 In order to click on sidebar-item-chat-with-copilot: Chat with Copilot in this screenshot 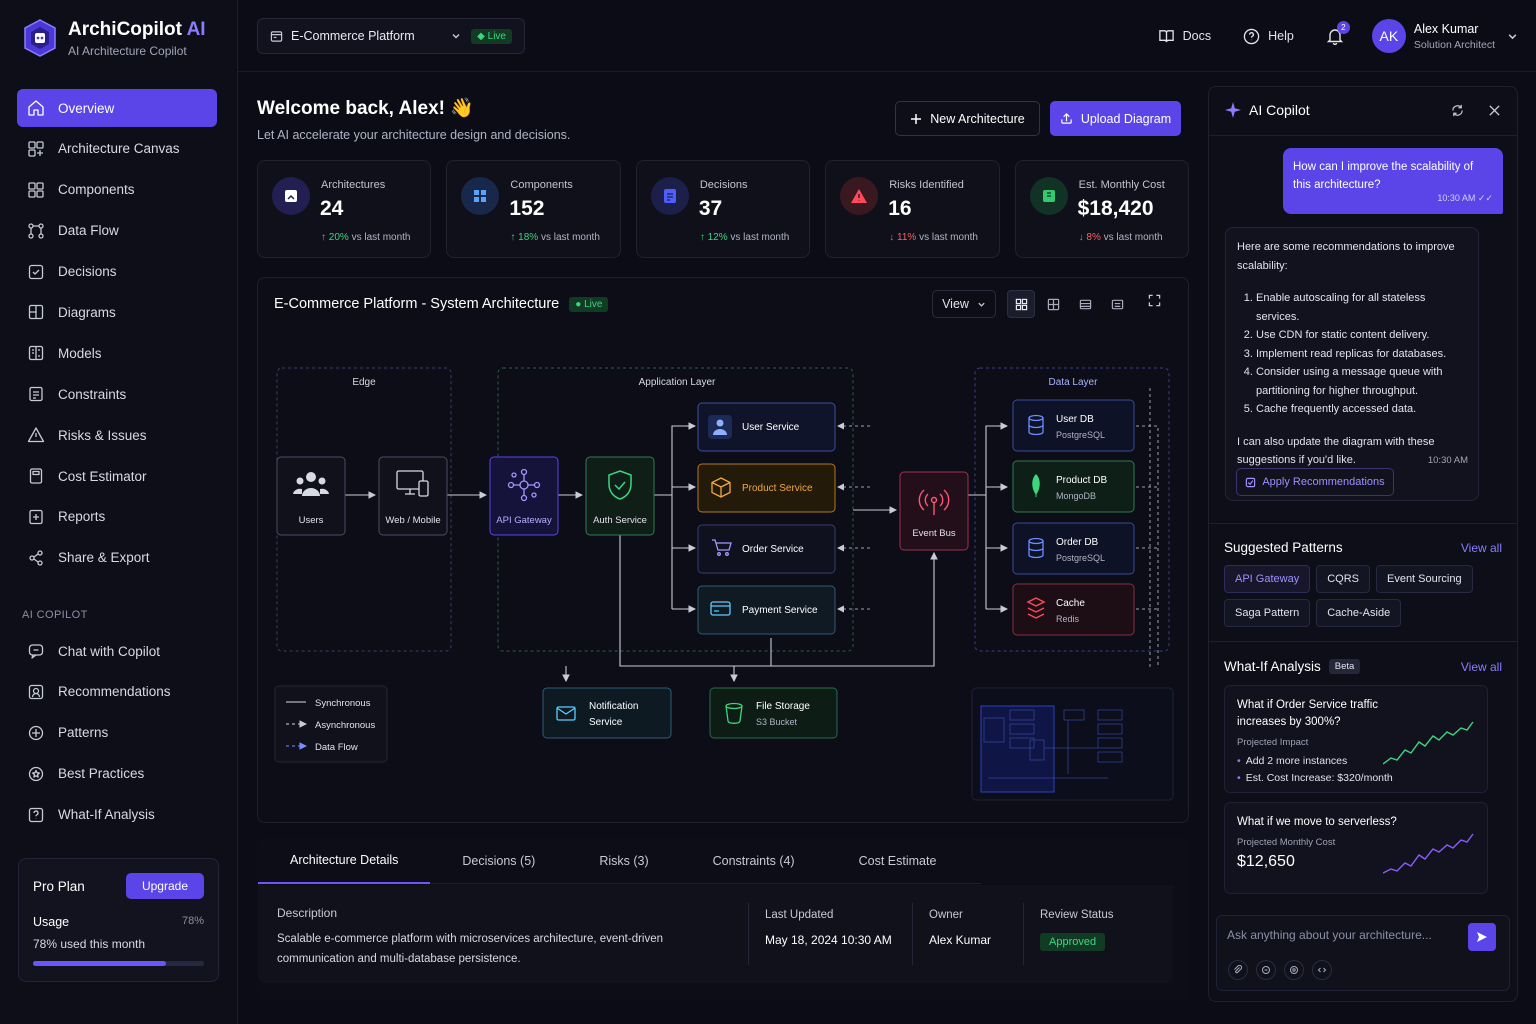, I will do `click(117, 651)`.